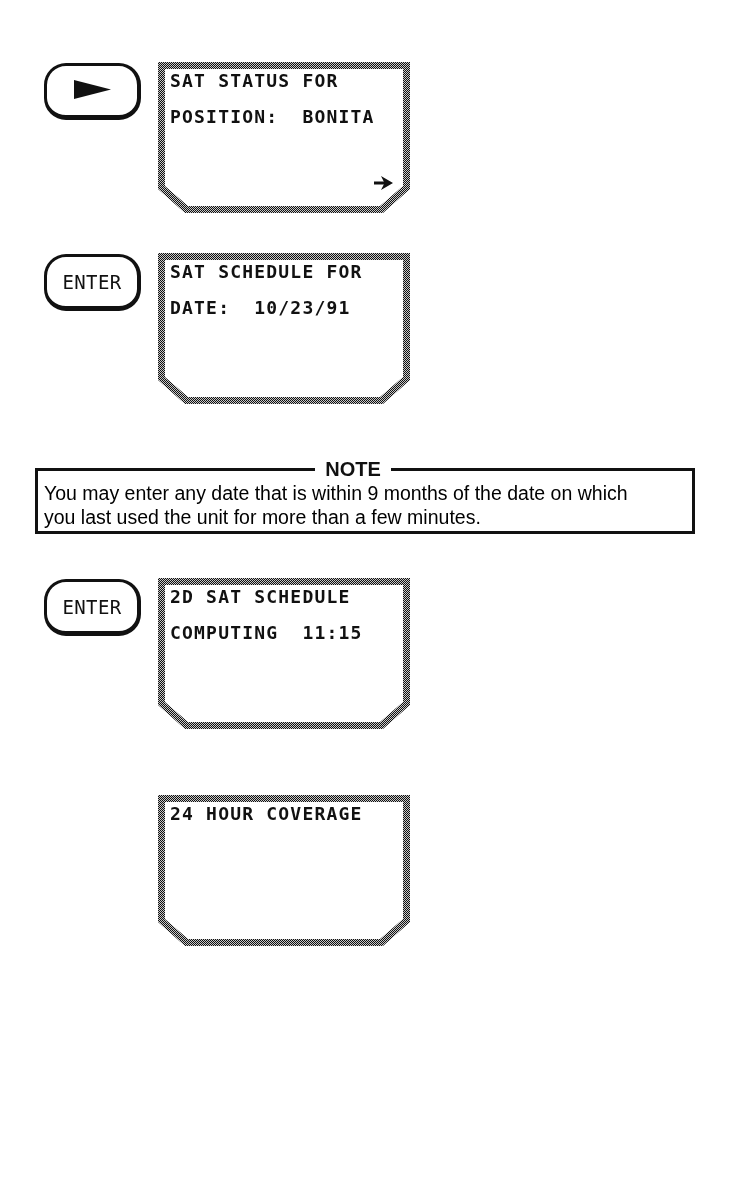 The height and width of the screenshot is (1196, 740). Describe the element at coordinates (254, 81) in the screenshot. I see `screen-text: SAT STATUS FOR` at that location.